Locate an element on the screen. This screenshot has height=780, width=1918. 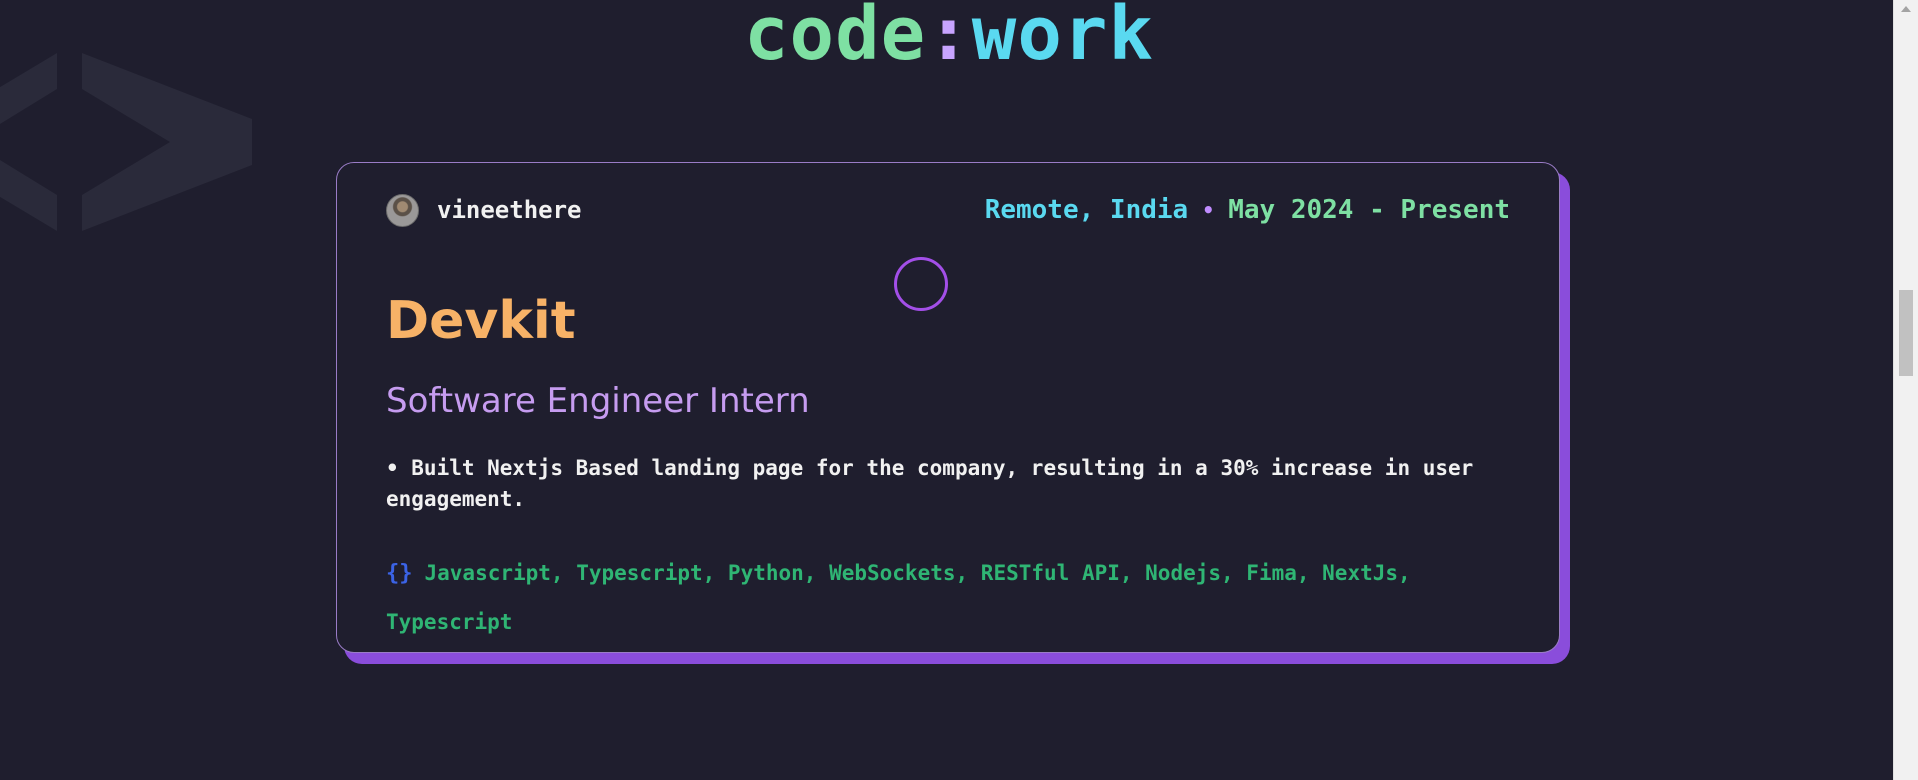
braces-icon: {} is located at coordinates (399, 573).